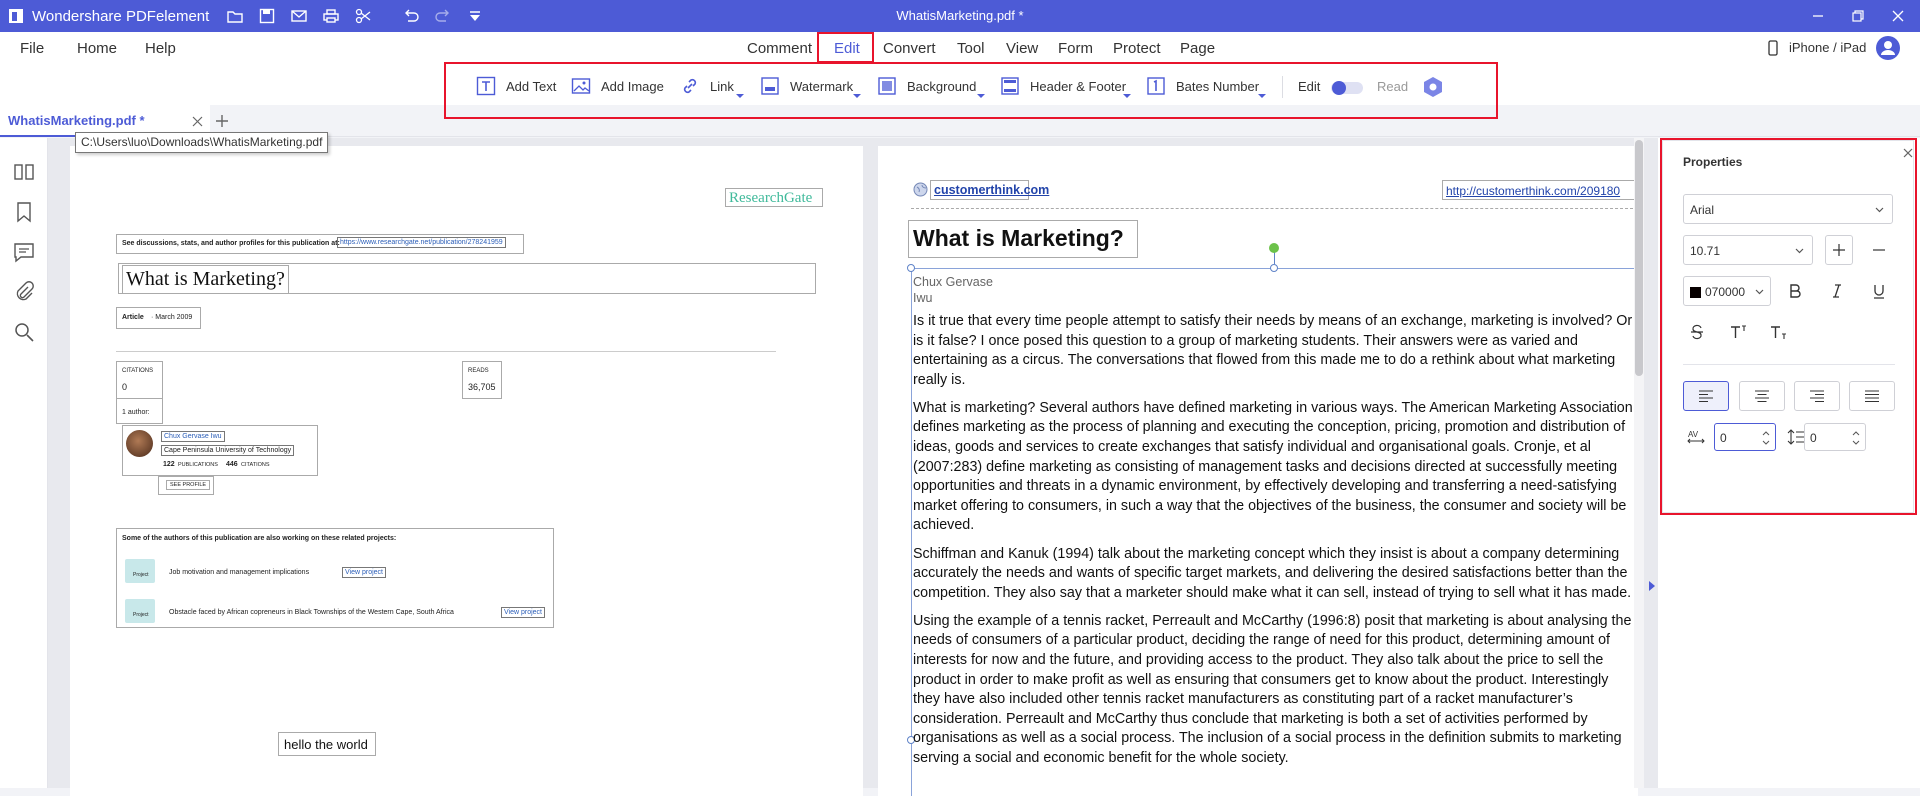 The height and width of the screenshot is (796, 1920). Describe the element at coordinates (1872, 396) in the screenshot. I see `justify-button` at that location.